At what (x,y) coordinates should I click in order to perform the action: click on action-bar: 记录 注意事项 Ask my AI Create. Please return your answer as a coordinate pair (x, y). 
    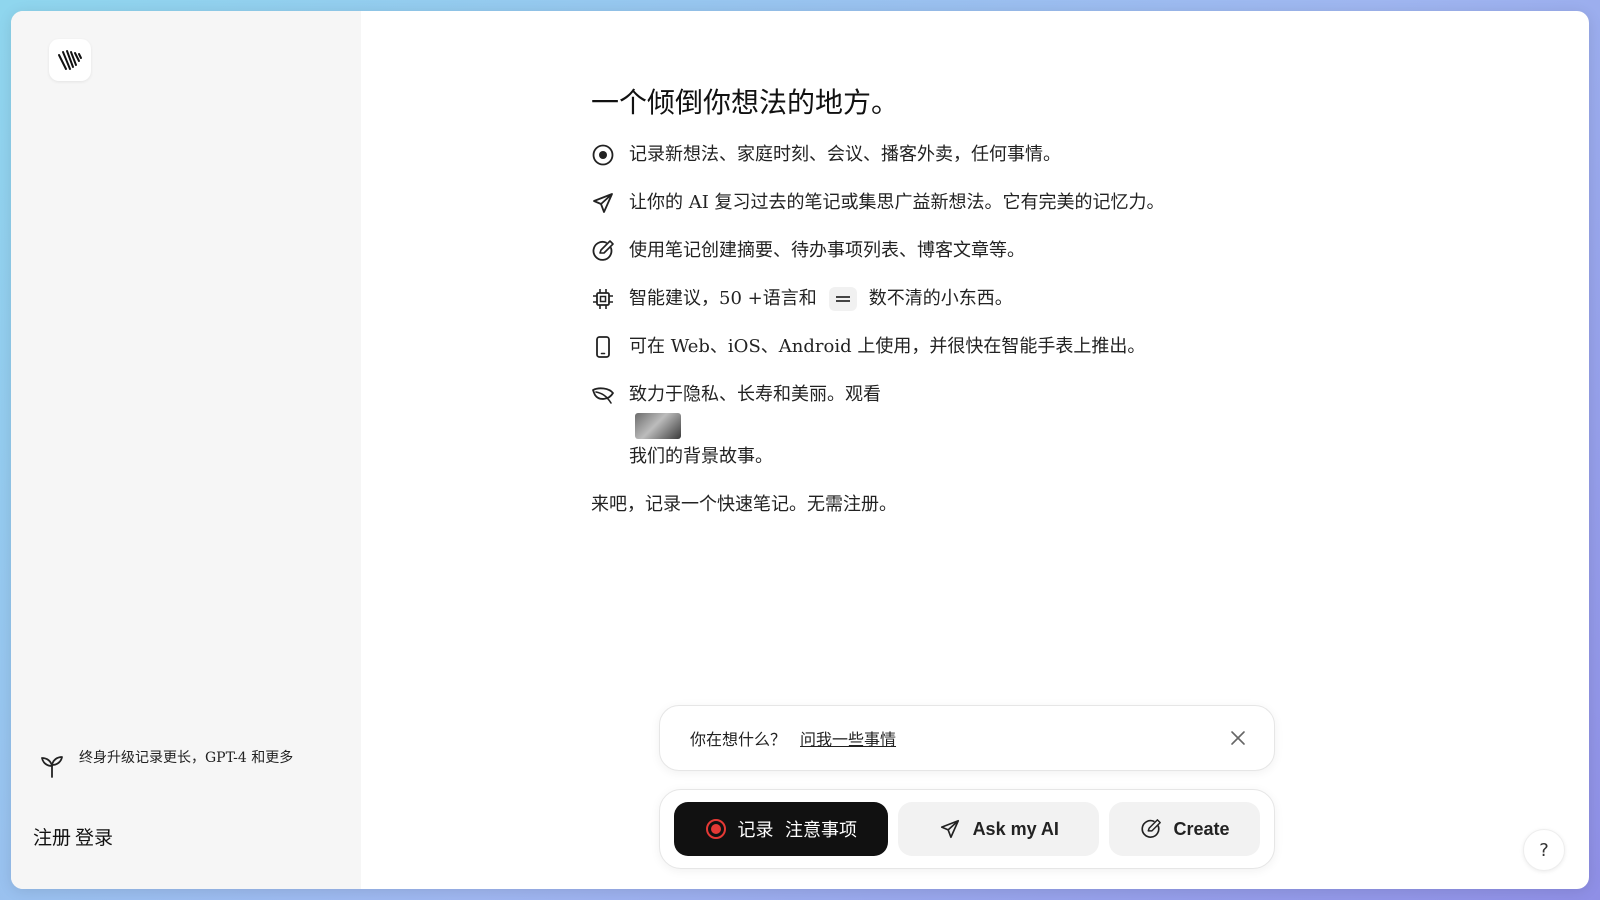
    Looking at the image, I should click on (967, 829).